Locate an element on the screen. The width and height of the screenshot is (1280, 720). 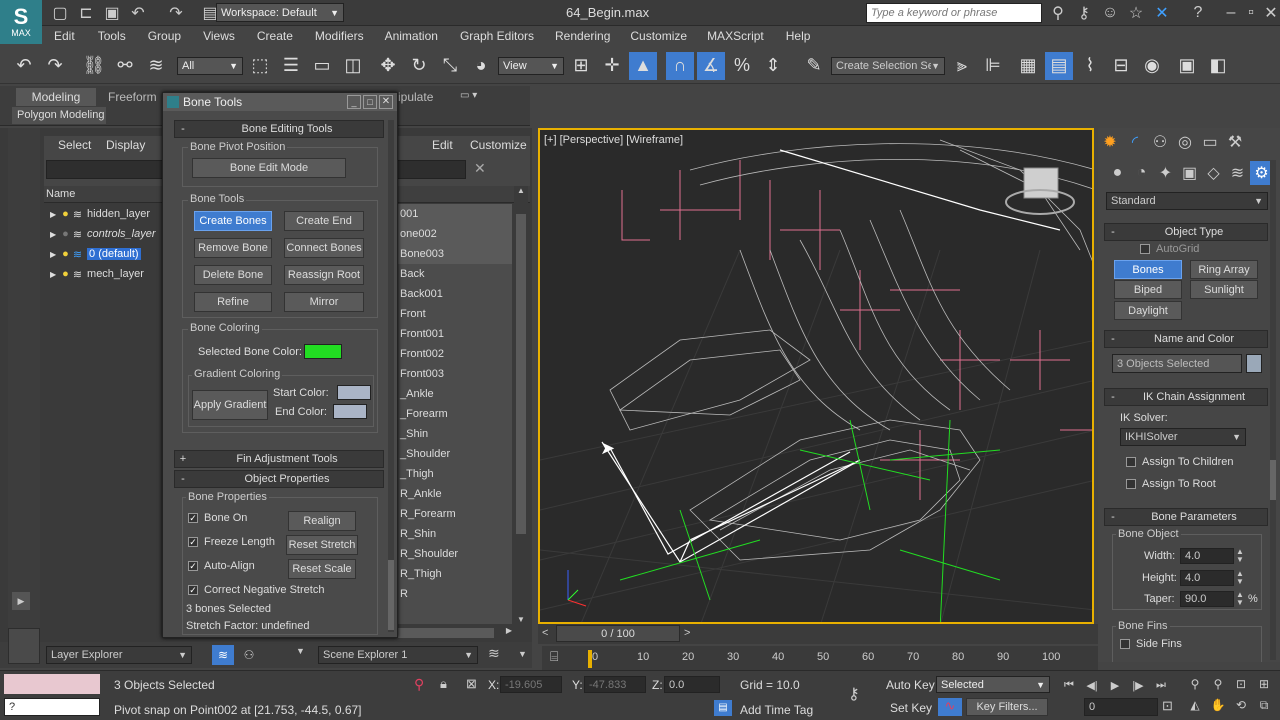
play-icon: ▶ is located at coordinates (1115, 685).